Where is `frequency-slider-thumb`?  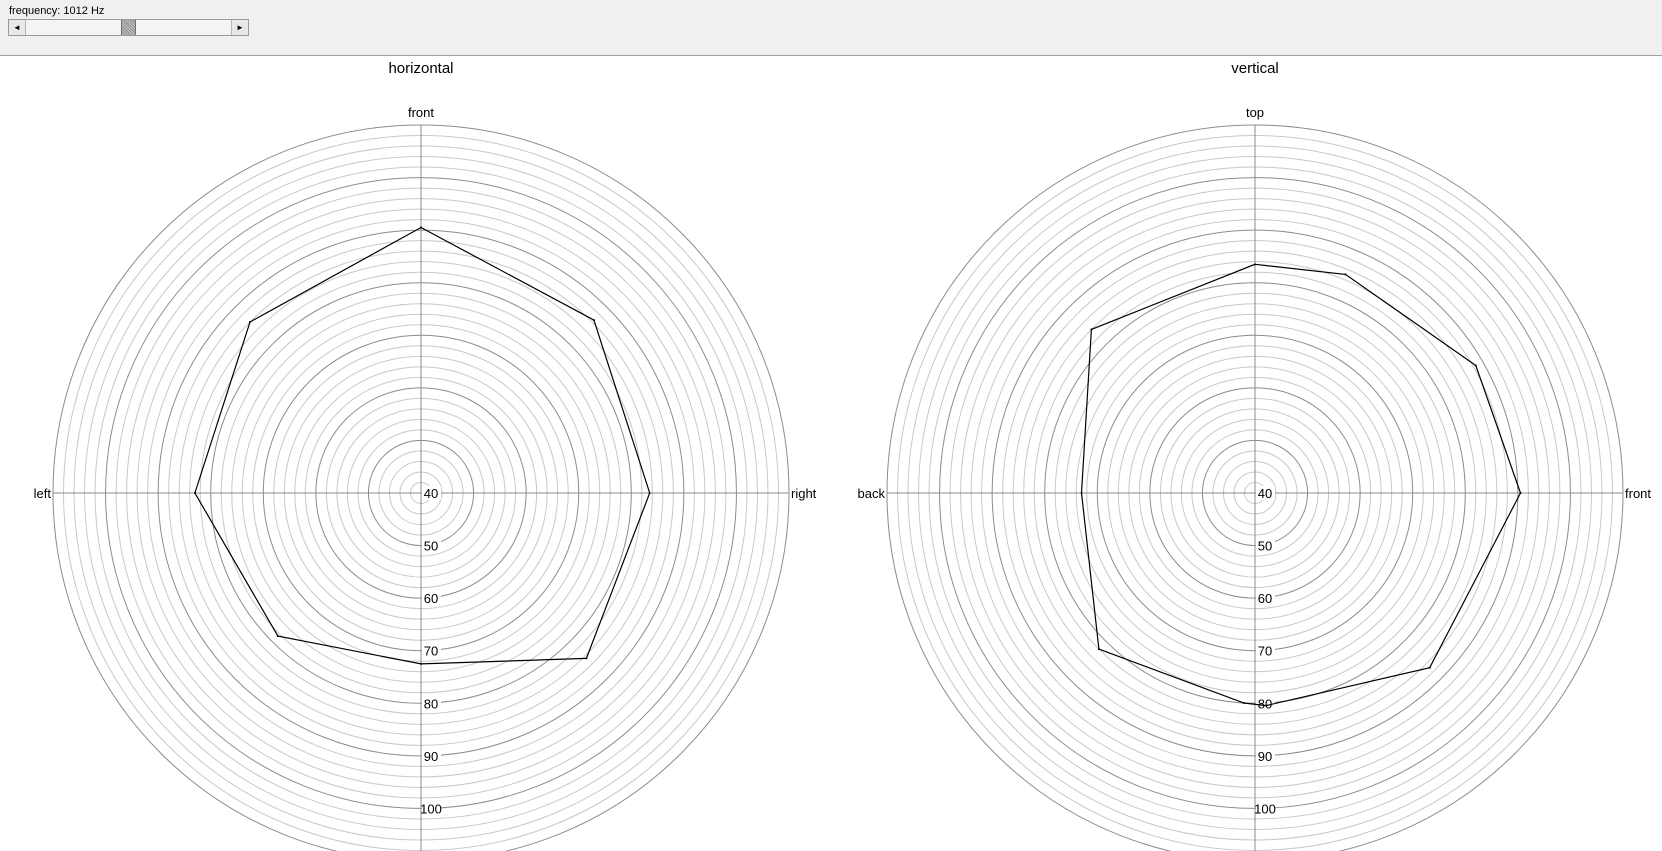
frequency-slider-thumb is located at coordinates (128, 27).